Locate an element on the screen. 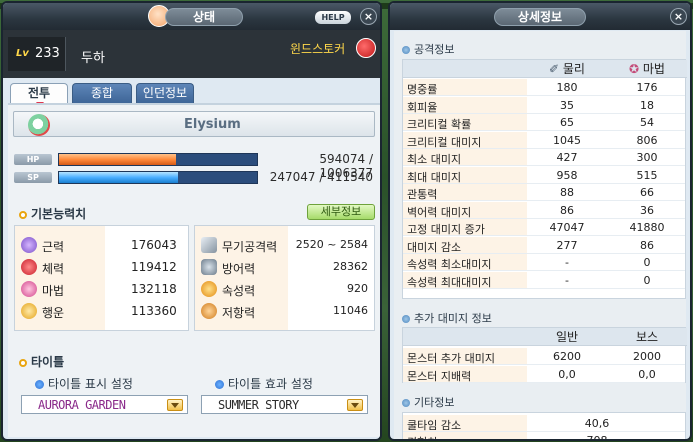 The image size is (693, 442). heart-icon is located at coordinates (29, 267).